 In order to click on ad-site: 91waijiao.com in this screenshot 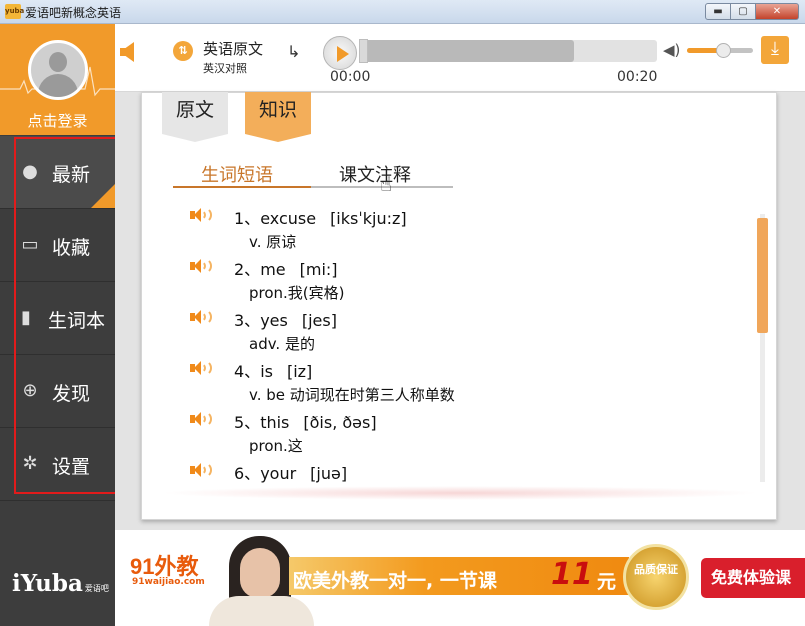, I will do `click(168, 582)`.